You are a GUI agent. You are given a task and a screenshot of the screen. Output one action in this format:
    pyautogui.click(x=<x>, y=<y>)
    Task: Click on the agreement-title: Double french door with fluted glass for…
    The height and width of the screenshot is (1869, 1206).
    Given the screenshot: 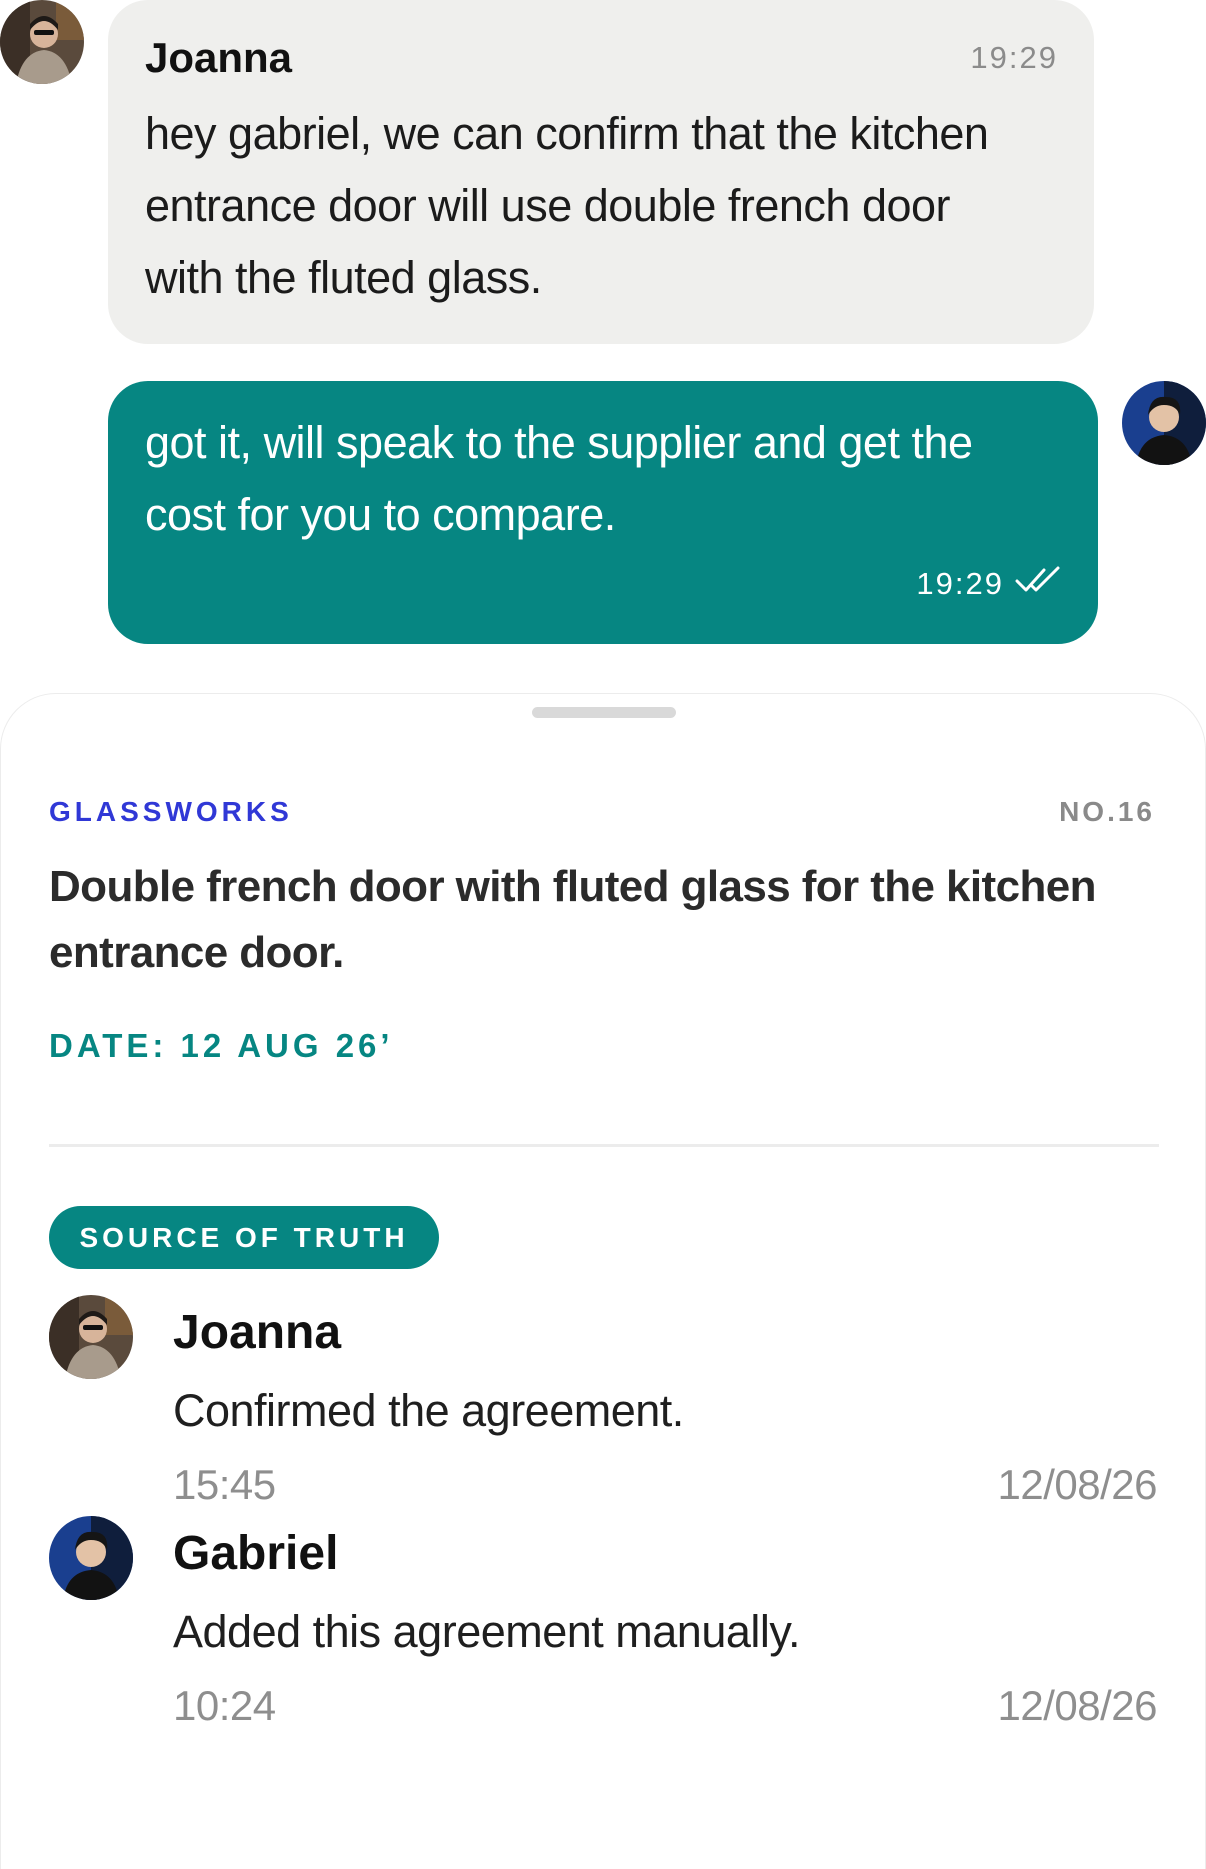 What is the action you would take?
    pyautogui.click(x=572, y=919)
    